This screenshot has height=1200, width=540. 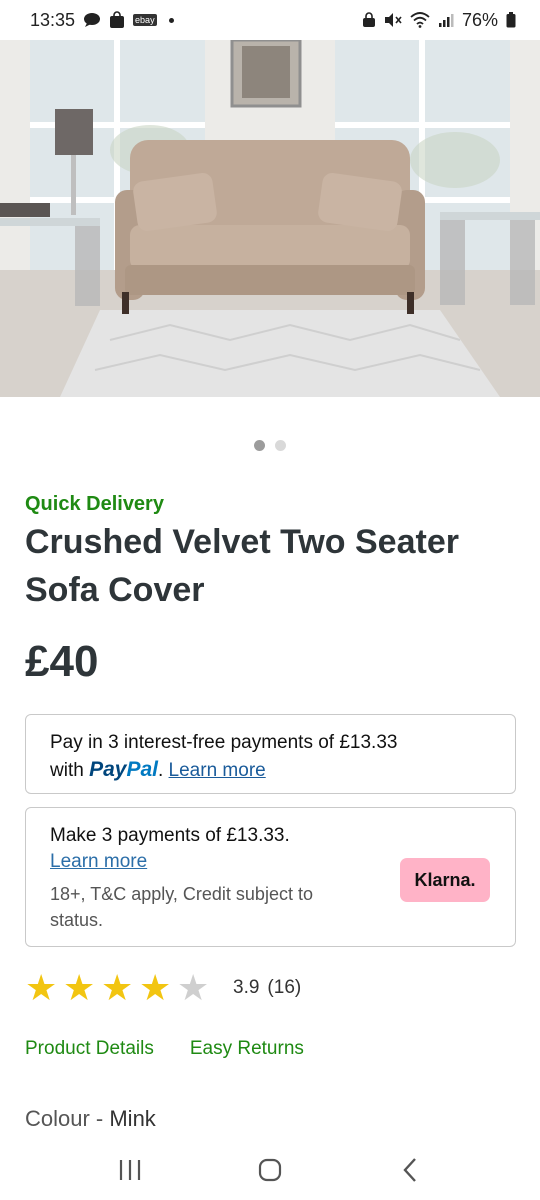 What do you see at coordinates (217, 770) in the screenshot?
I see `paypal-learn-more-link: Learn more` at bounding box center [217, 770].